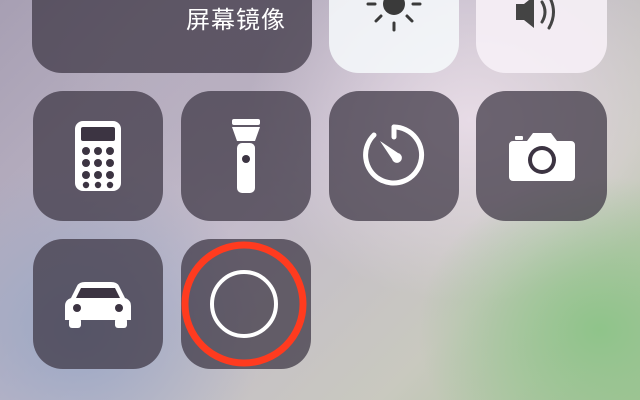 The image size is (640, 400). I want to click on brightness-slider, so click(394, 36).